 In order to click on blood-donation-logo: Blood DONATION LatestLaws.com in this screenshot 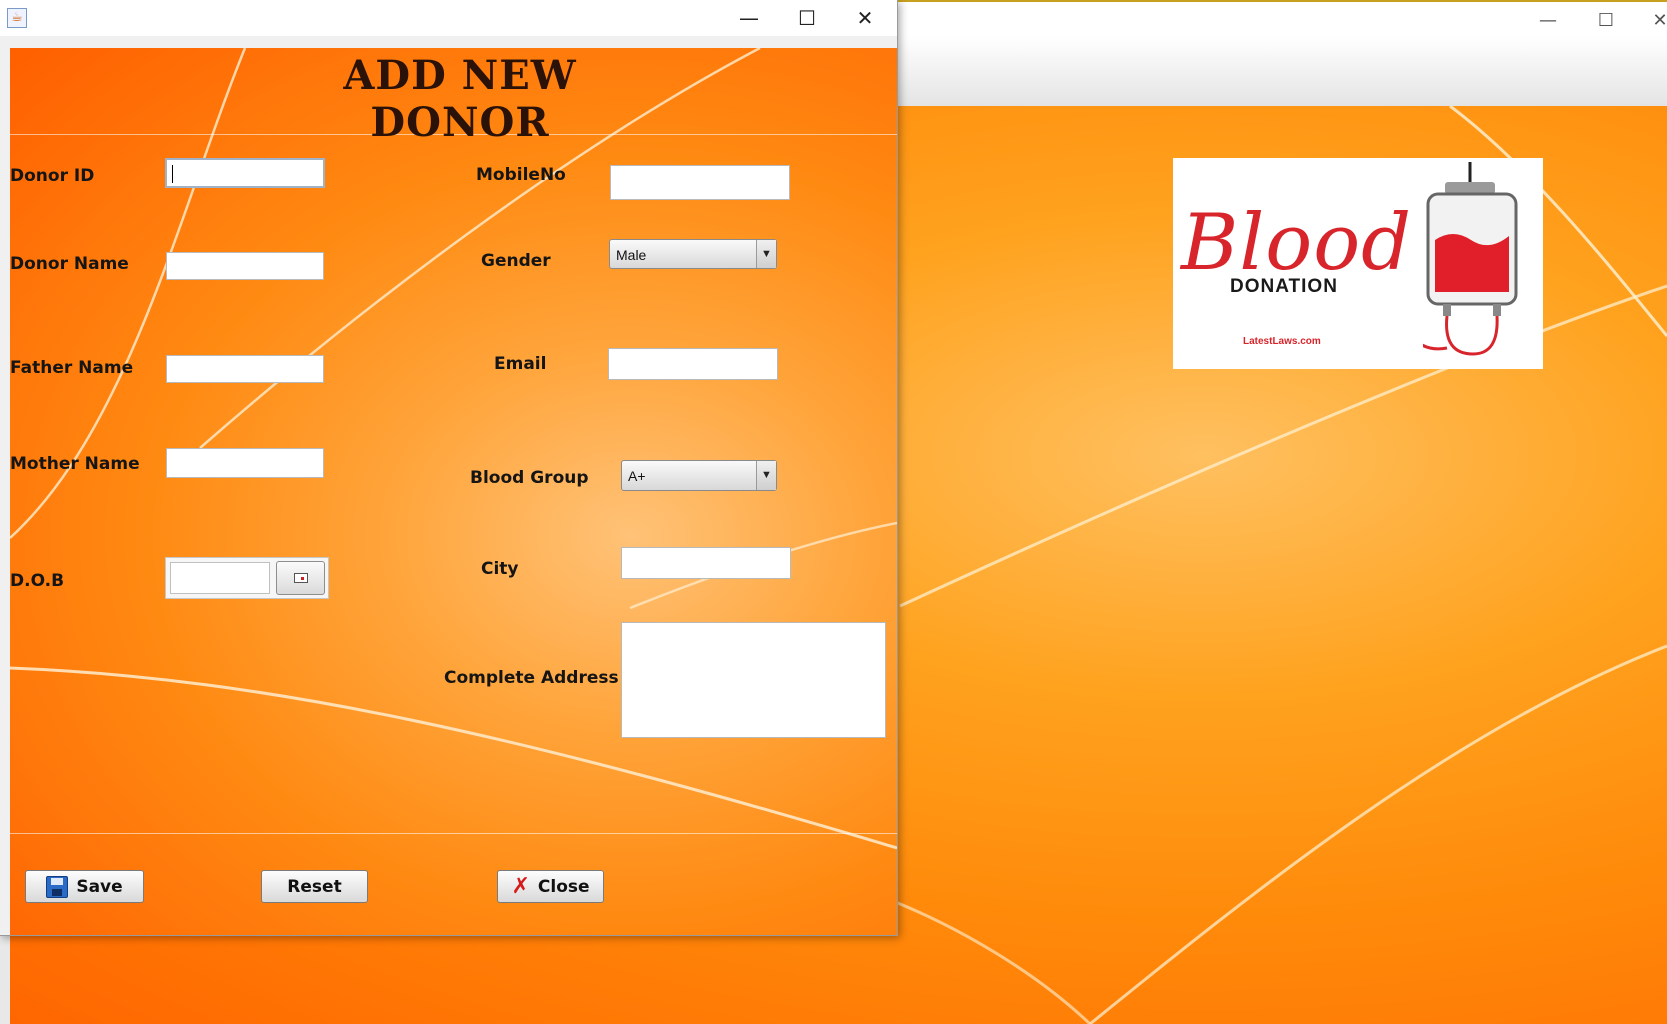, I will do `click(1358, 263)`.